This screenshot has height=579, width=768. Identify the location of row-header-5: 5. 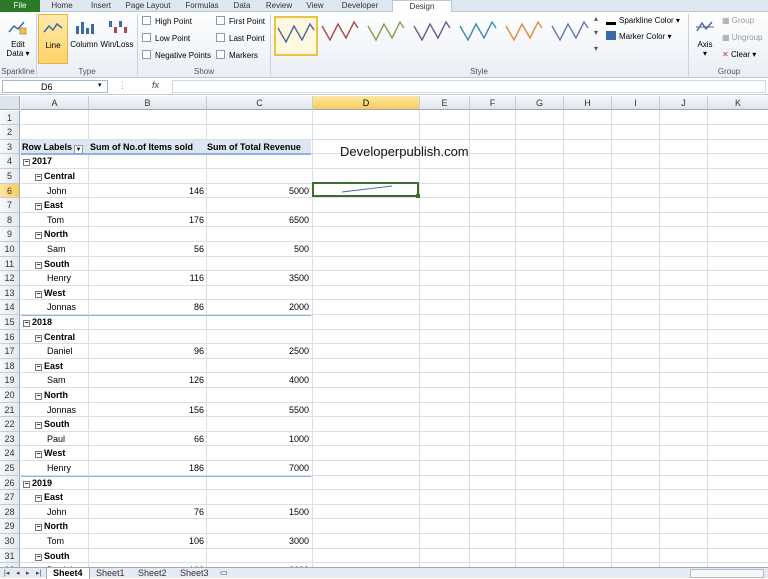
(10, 176).